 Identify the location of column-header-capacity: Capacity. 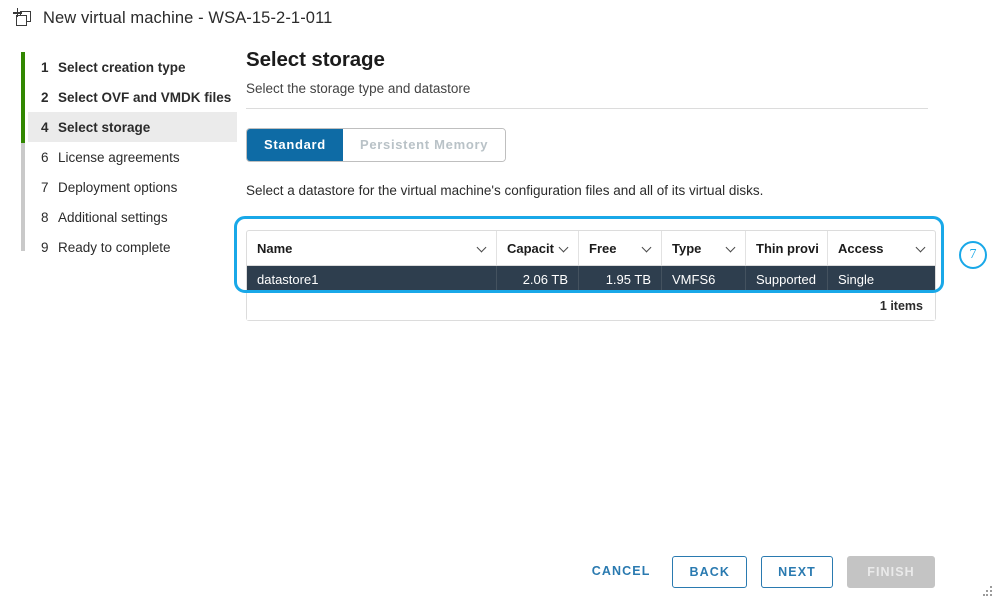
(538, 248).